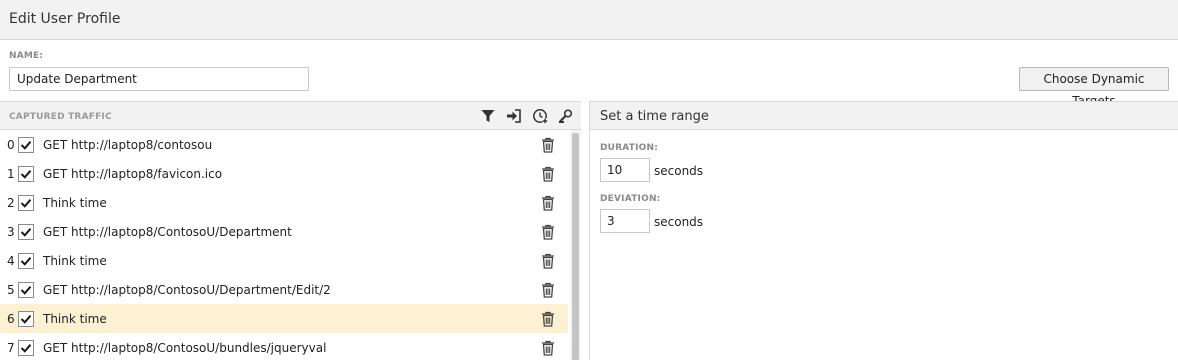 The image size is (1178, 360). I want to click on traffic-row: 3 GET http://laptop8/ContosoU/Department, so click(284, 231).